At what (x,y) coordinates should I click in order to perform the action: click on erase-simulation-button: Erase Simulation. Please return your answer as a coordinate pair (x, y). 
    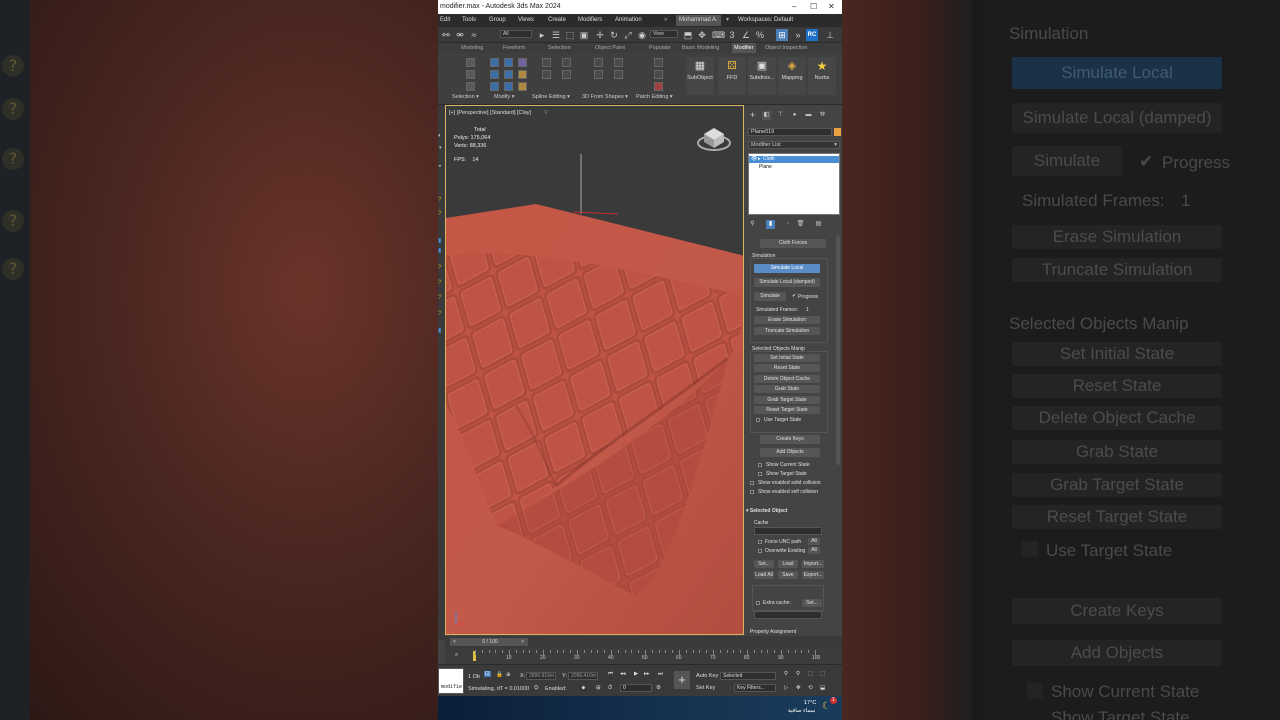
    Looking at the image, I should click on (787, 320).